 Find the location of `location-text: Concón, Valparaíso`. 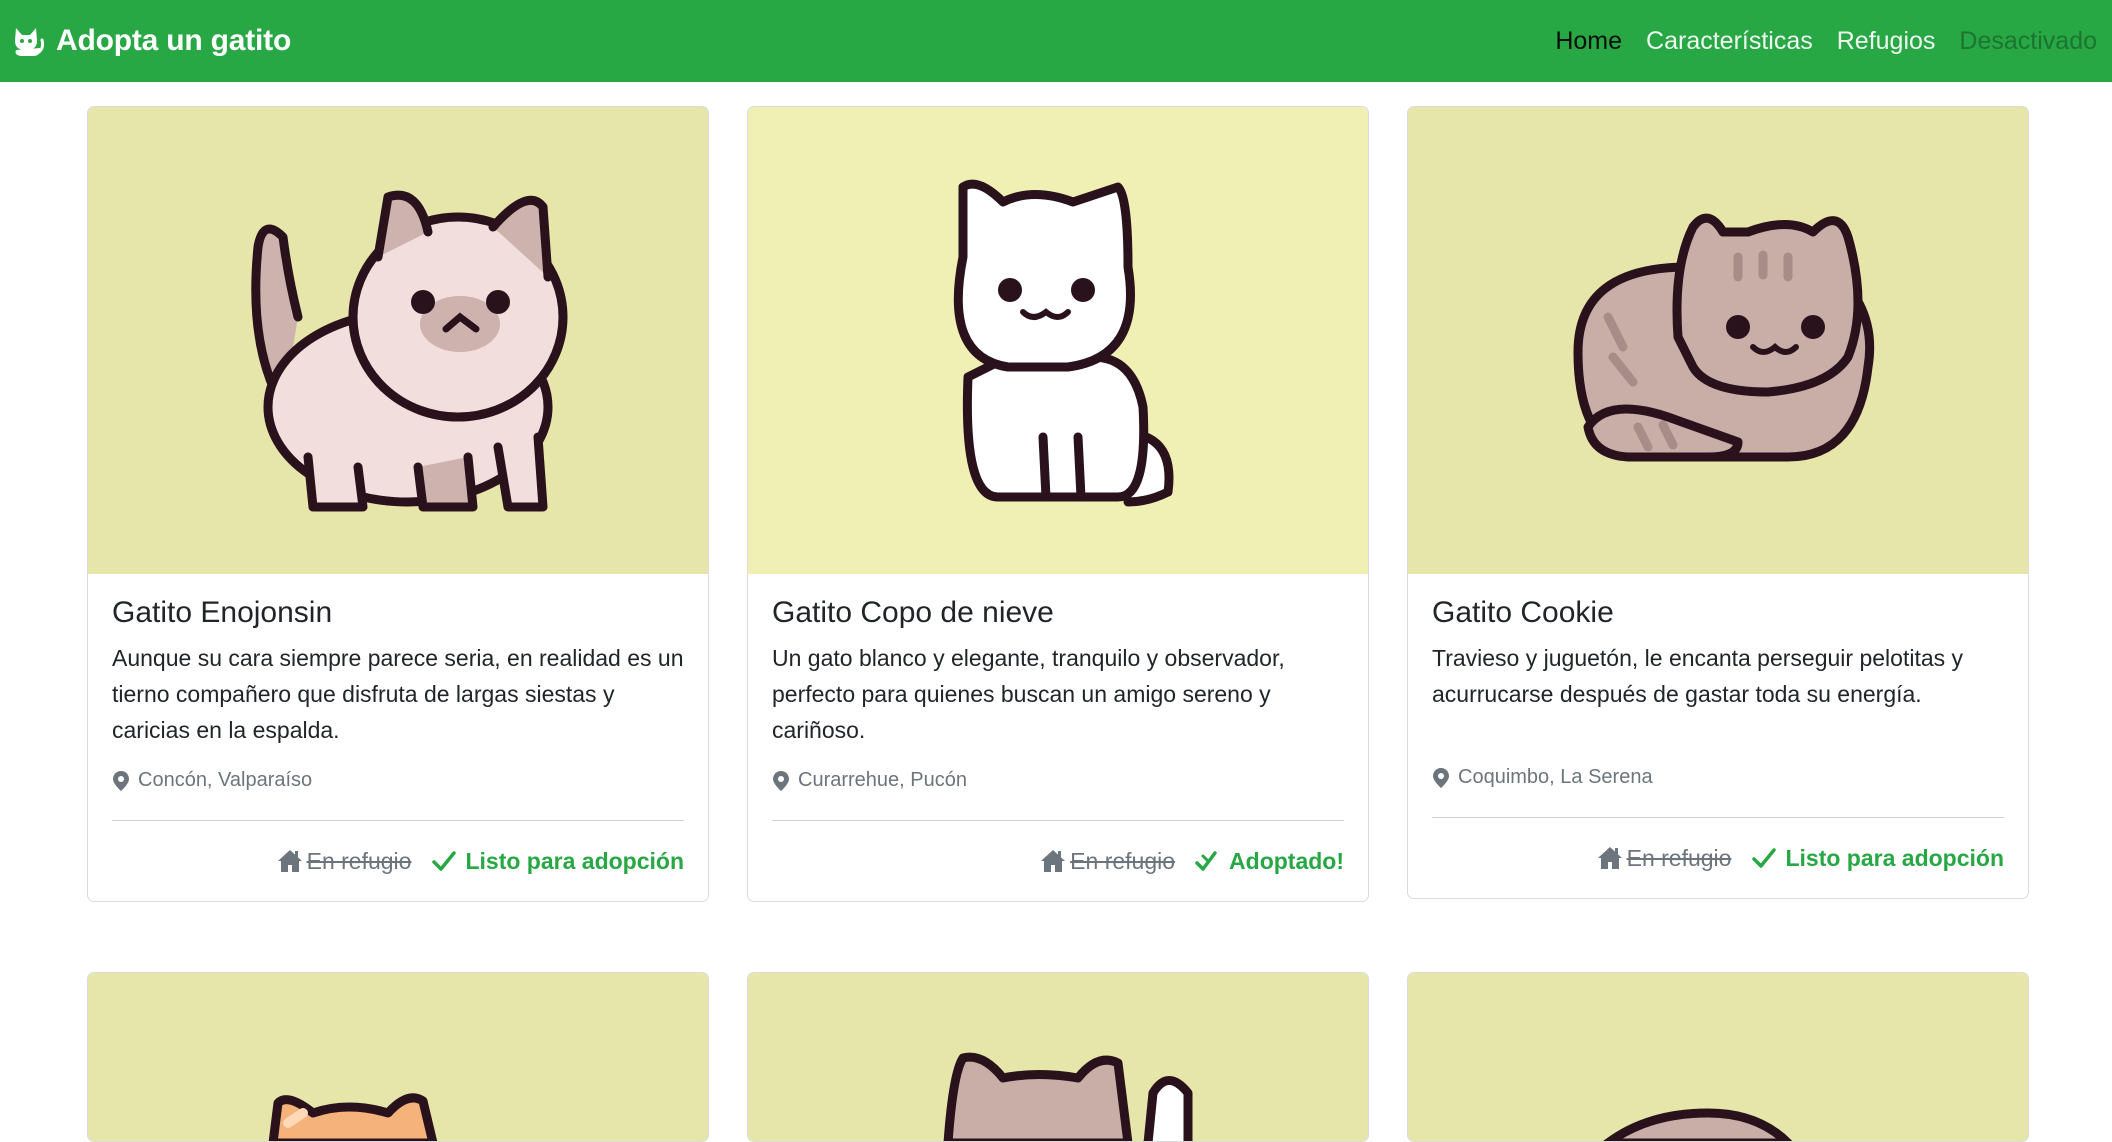

location-text: Concón, Valparaíso is located at coordinates (225, 780).